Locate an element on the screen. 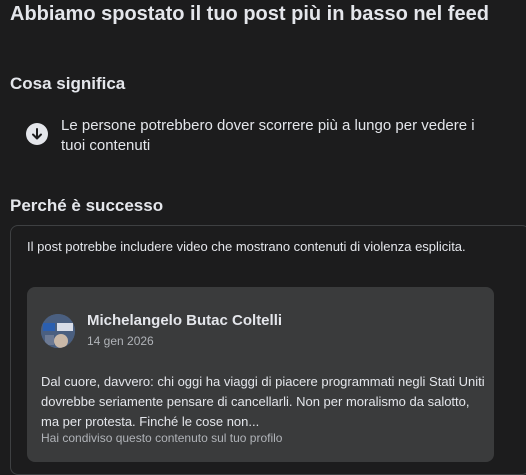 The height and width of the screenshot is (475, 526). avatar is located at coordinates (58, 331).